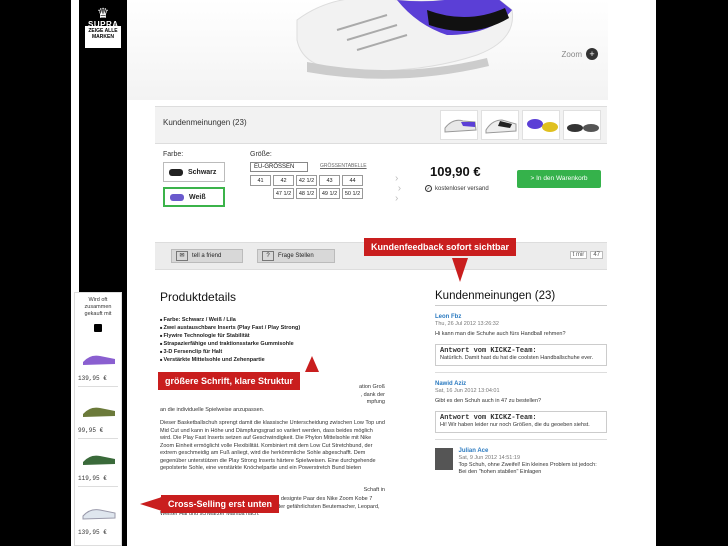  I want to click on size-option: 48 1/2, so click(306, 193).